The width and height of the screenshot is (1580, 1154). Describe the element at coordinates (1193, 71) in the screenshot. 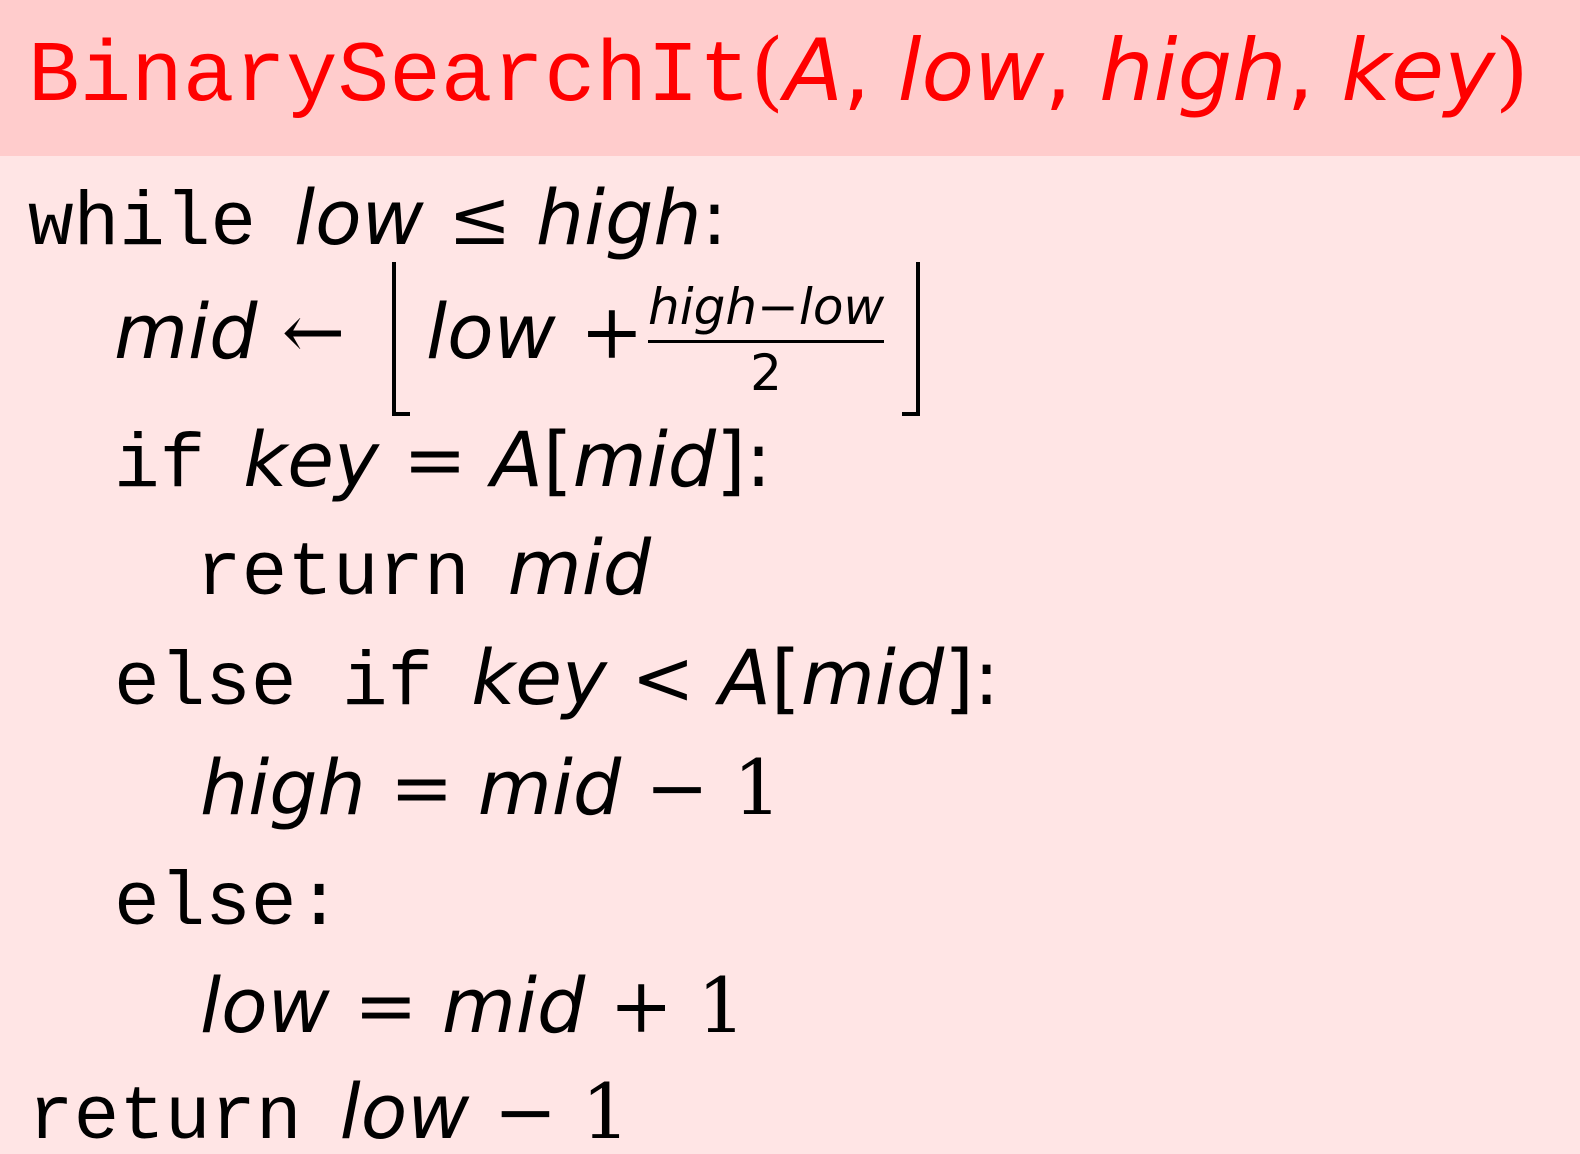

I see `param-high: high` at that location.